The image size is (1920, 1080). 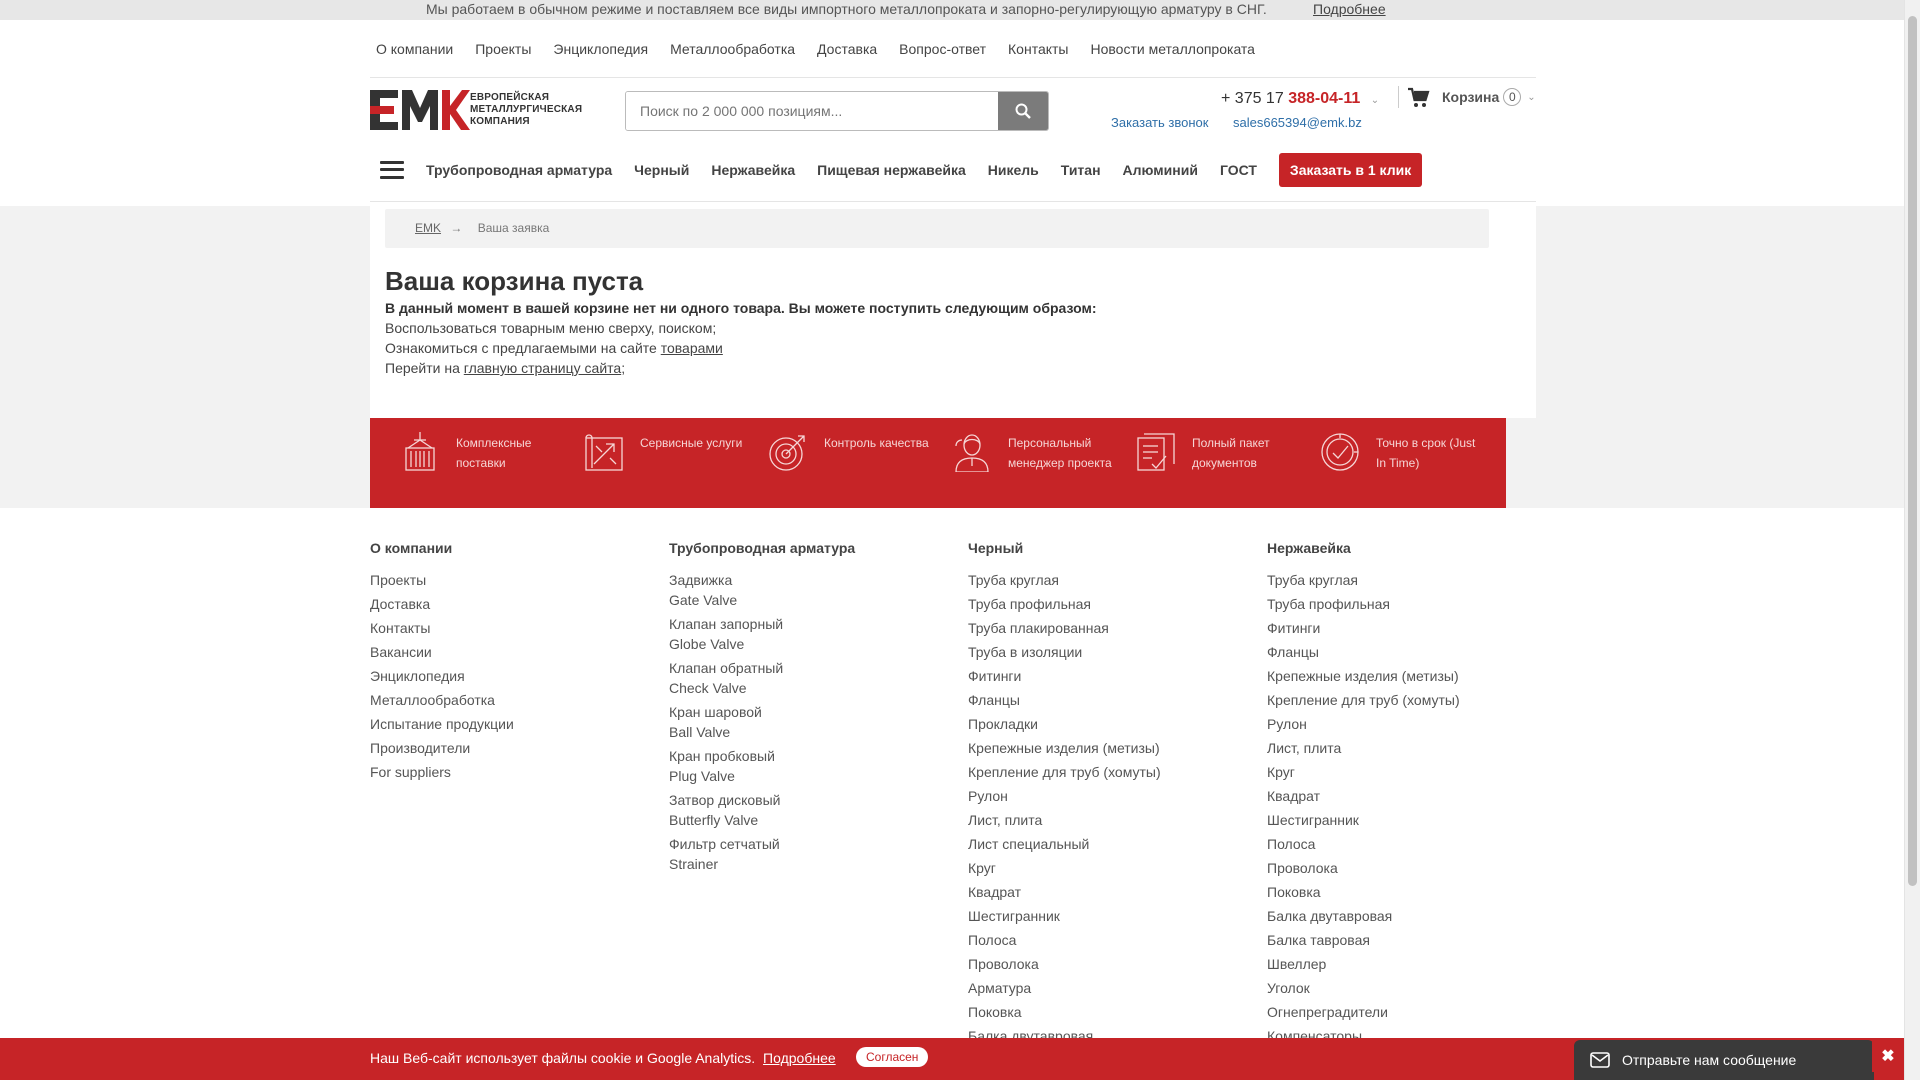 I want to click on logo: ЕВРОПЕЙСКАЯ МЕТАЛЛУРГИЧЕСКАЯ КОМПАНИЯ, so click(x=488, y=110).